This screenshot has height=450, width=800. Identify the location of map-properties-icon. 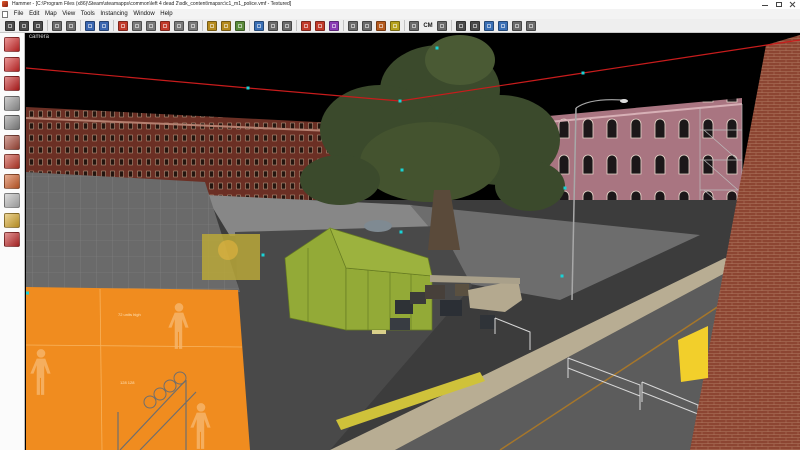
(287, 25).